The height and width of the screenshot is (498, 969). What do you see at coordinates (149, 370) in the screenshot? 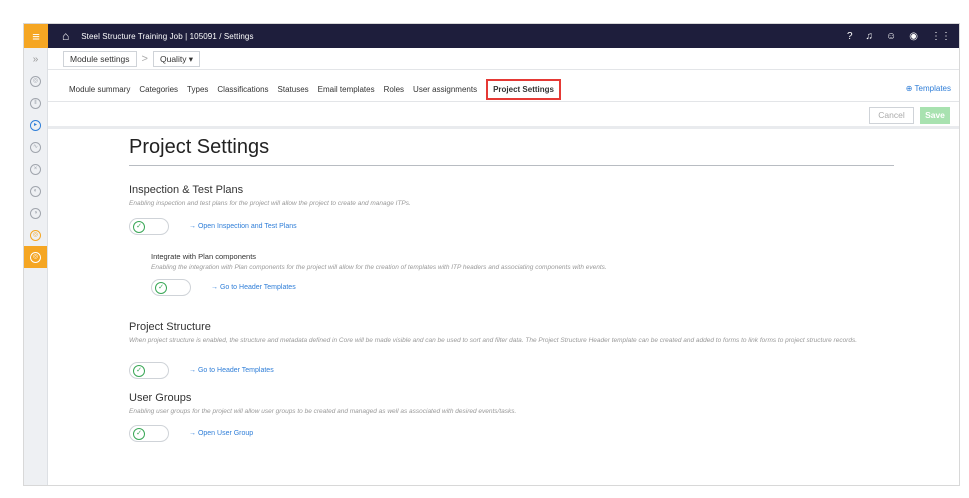
I see `structure-toggle: ✓` at bounding box center [149, 370].